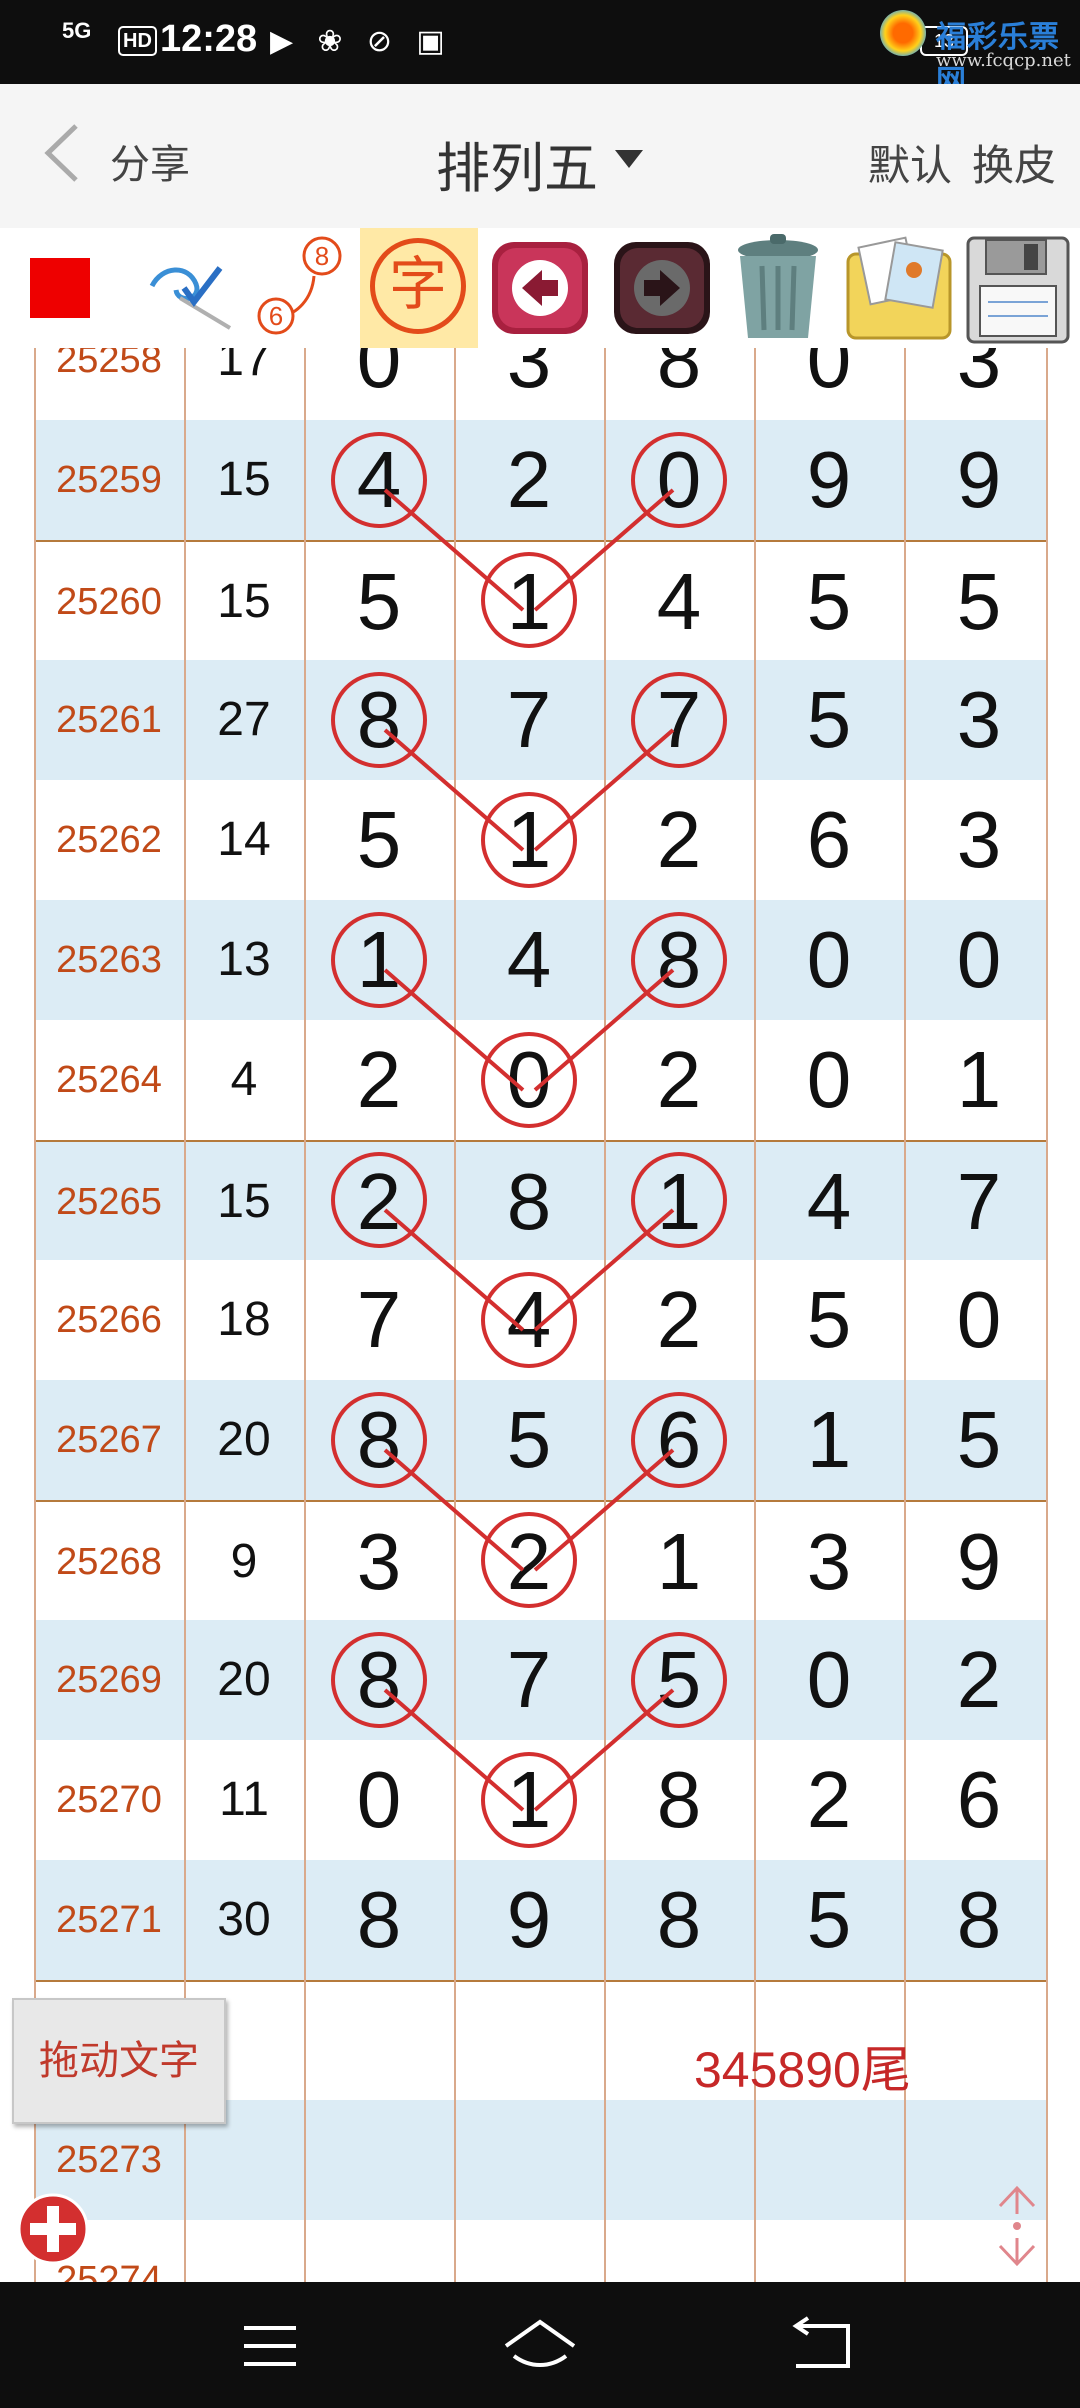 The height and width of the screenshot is (2408, 1080). What do you see at coordinates (119, 2061) in the screenshot?
I see `drag-text-button: 拖动文字` at bounding box center [119, 2061].